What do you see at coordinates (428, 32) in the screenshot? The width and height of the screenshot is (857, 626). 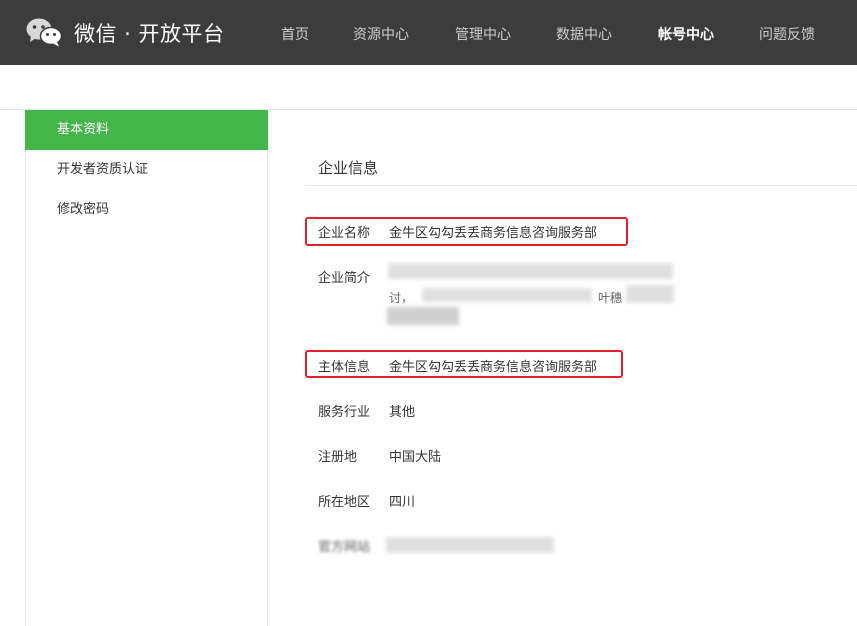 I see `top-navigation-bar: 微信 · 开放平台 首页 资源中心 管理中心 数据中心 帐号中心 问题反馈` at bounding box center [428, 32].